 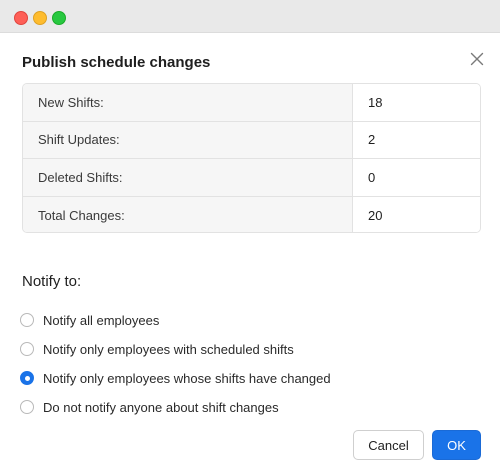 What do you see at coordinates (188, 177) in the screenshot?
I see `summary-label: Deleted Shifts:` at bounding box center [188, 177].